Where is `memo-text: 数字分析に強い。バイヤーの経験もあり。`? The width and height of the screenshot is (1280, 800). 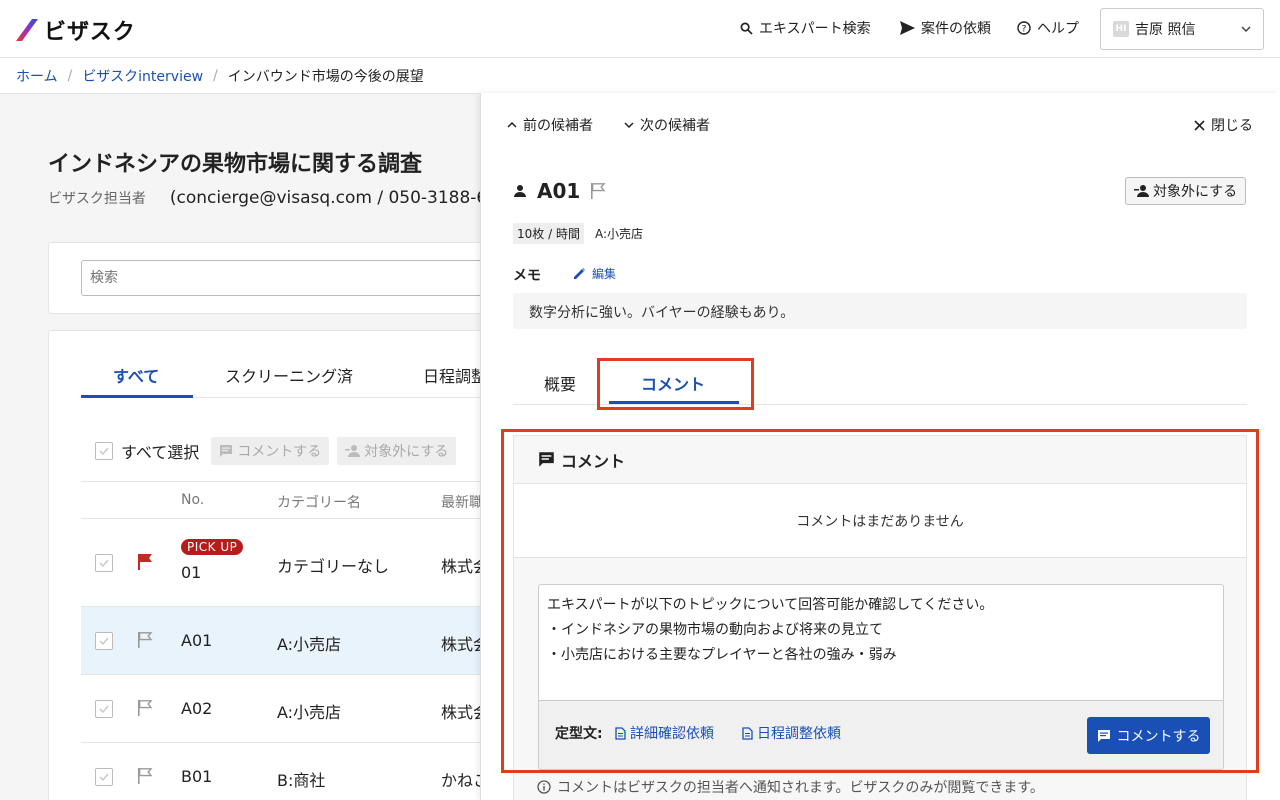
memo-text: 数字分析に強い。バイヤーの経験もあり。 is located at coordinates (880, 311).